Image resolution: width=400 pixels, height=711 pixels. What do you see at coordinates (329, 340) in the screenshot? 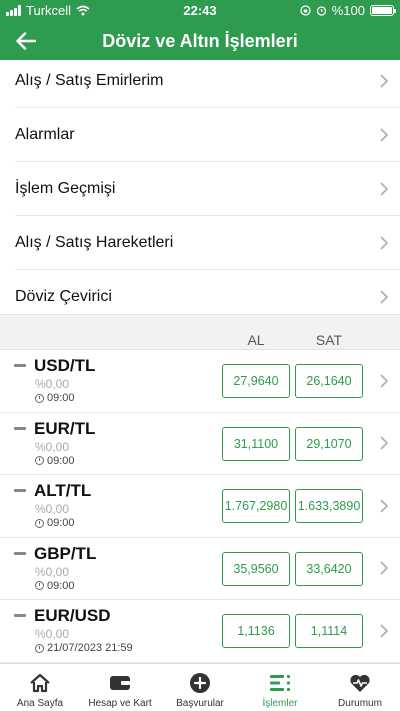
I see `column-sell-label: SAT` at bounding box center [329, 340].